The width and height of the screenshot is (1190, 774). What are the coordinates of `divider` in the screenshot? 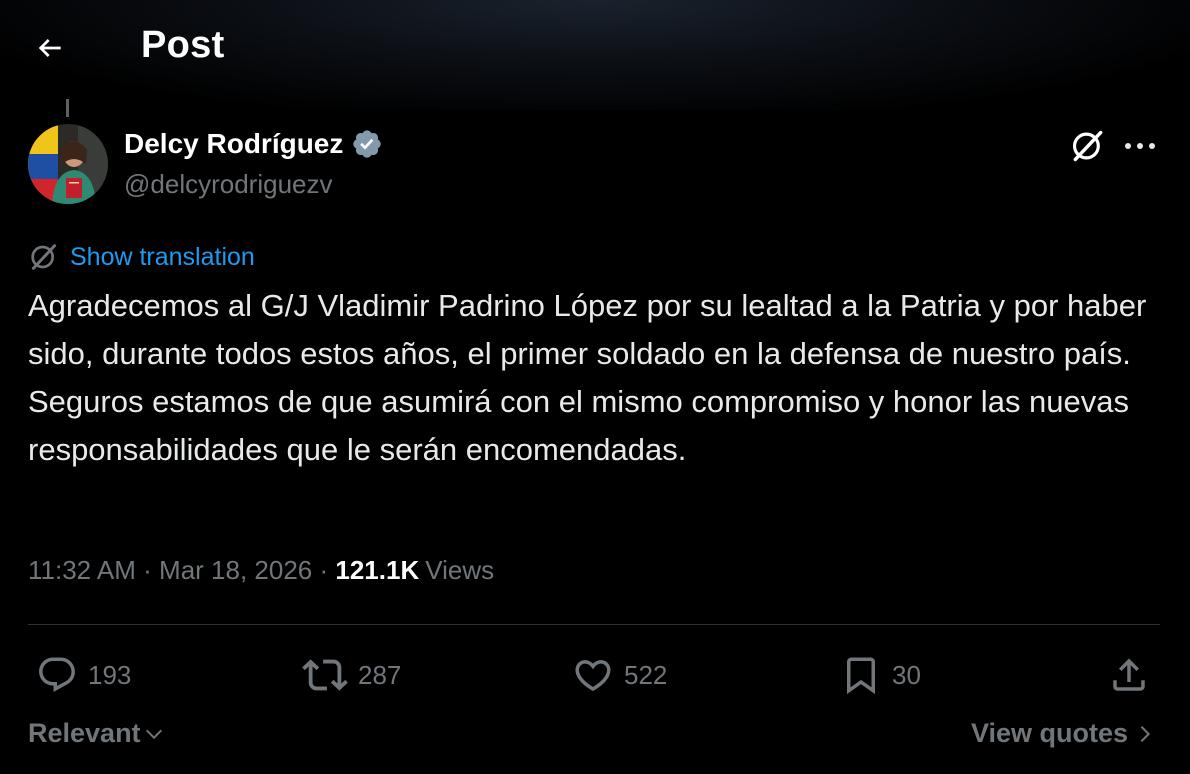 It's located at (594, 624).